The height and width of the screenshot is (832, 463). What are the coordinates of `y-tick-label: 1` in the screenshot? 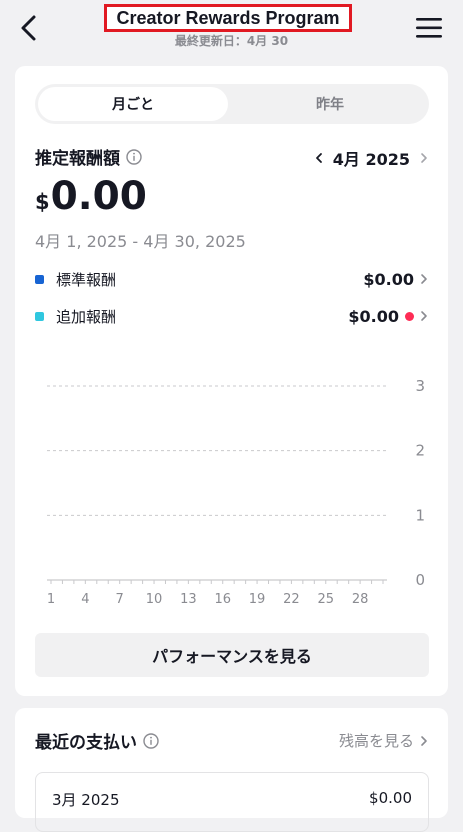 It's located at (420, 515).